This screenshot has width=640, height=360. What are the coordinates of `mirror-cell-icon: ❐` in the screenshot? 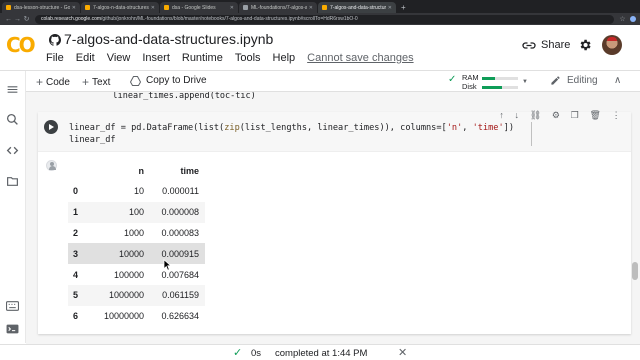 It's located at (575, 115).